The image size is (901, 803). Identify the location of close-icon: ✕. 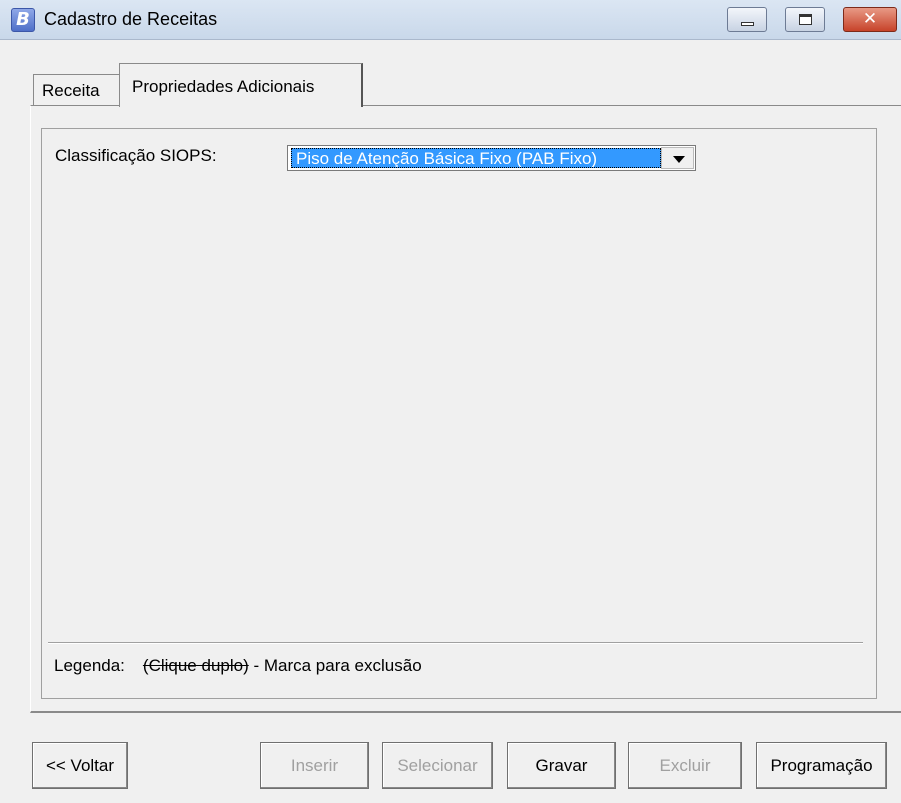
(870, 19).